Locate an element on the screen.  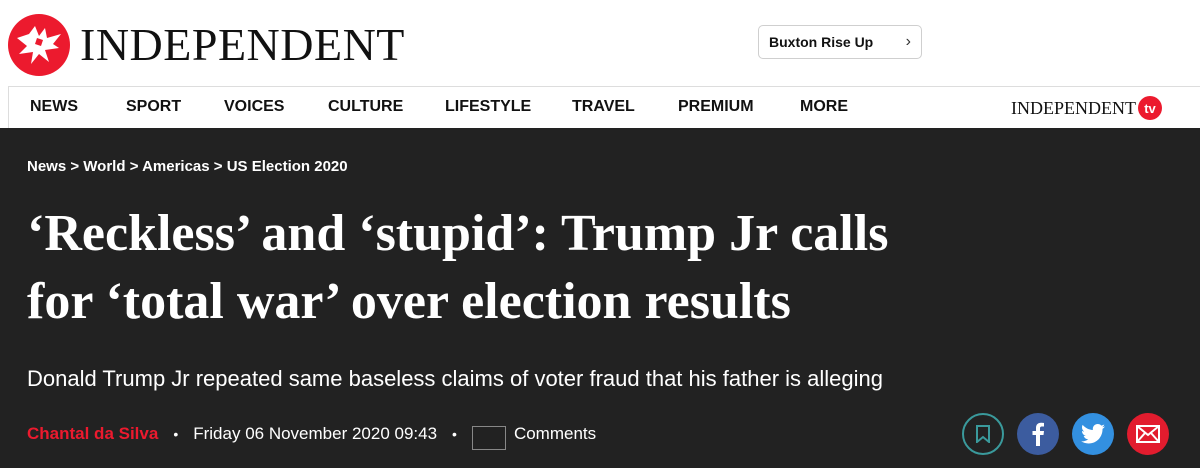
twitter-share-button is located at coordinates (1093, 434).